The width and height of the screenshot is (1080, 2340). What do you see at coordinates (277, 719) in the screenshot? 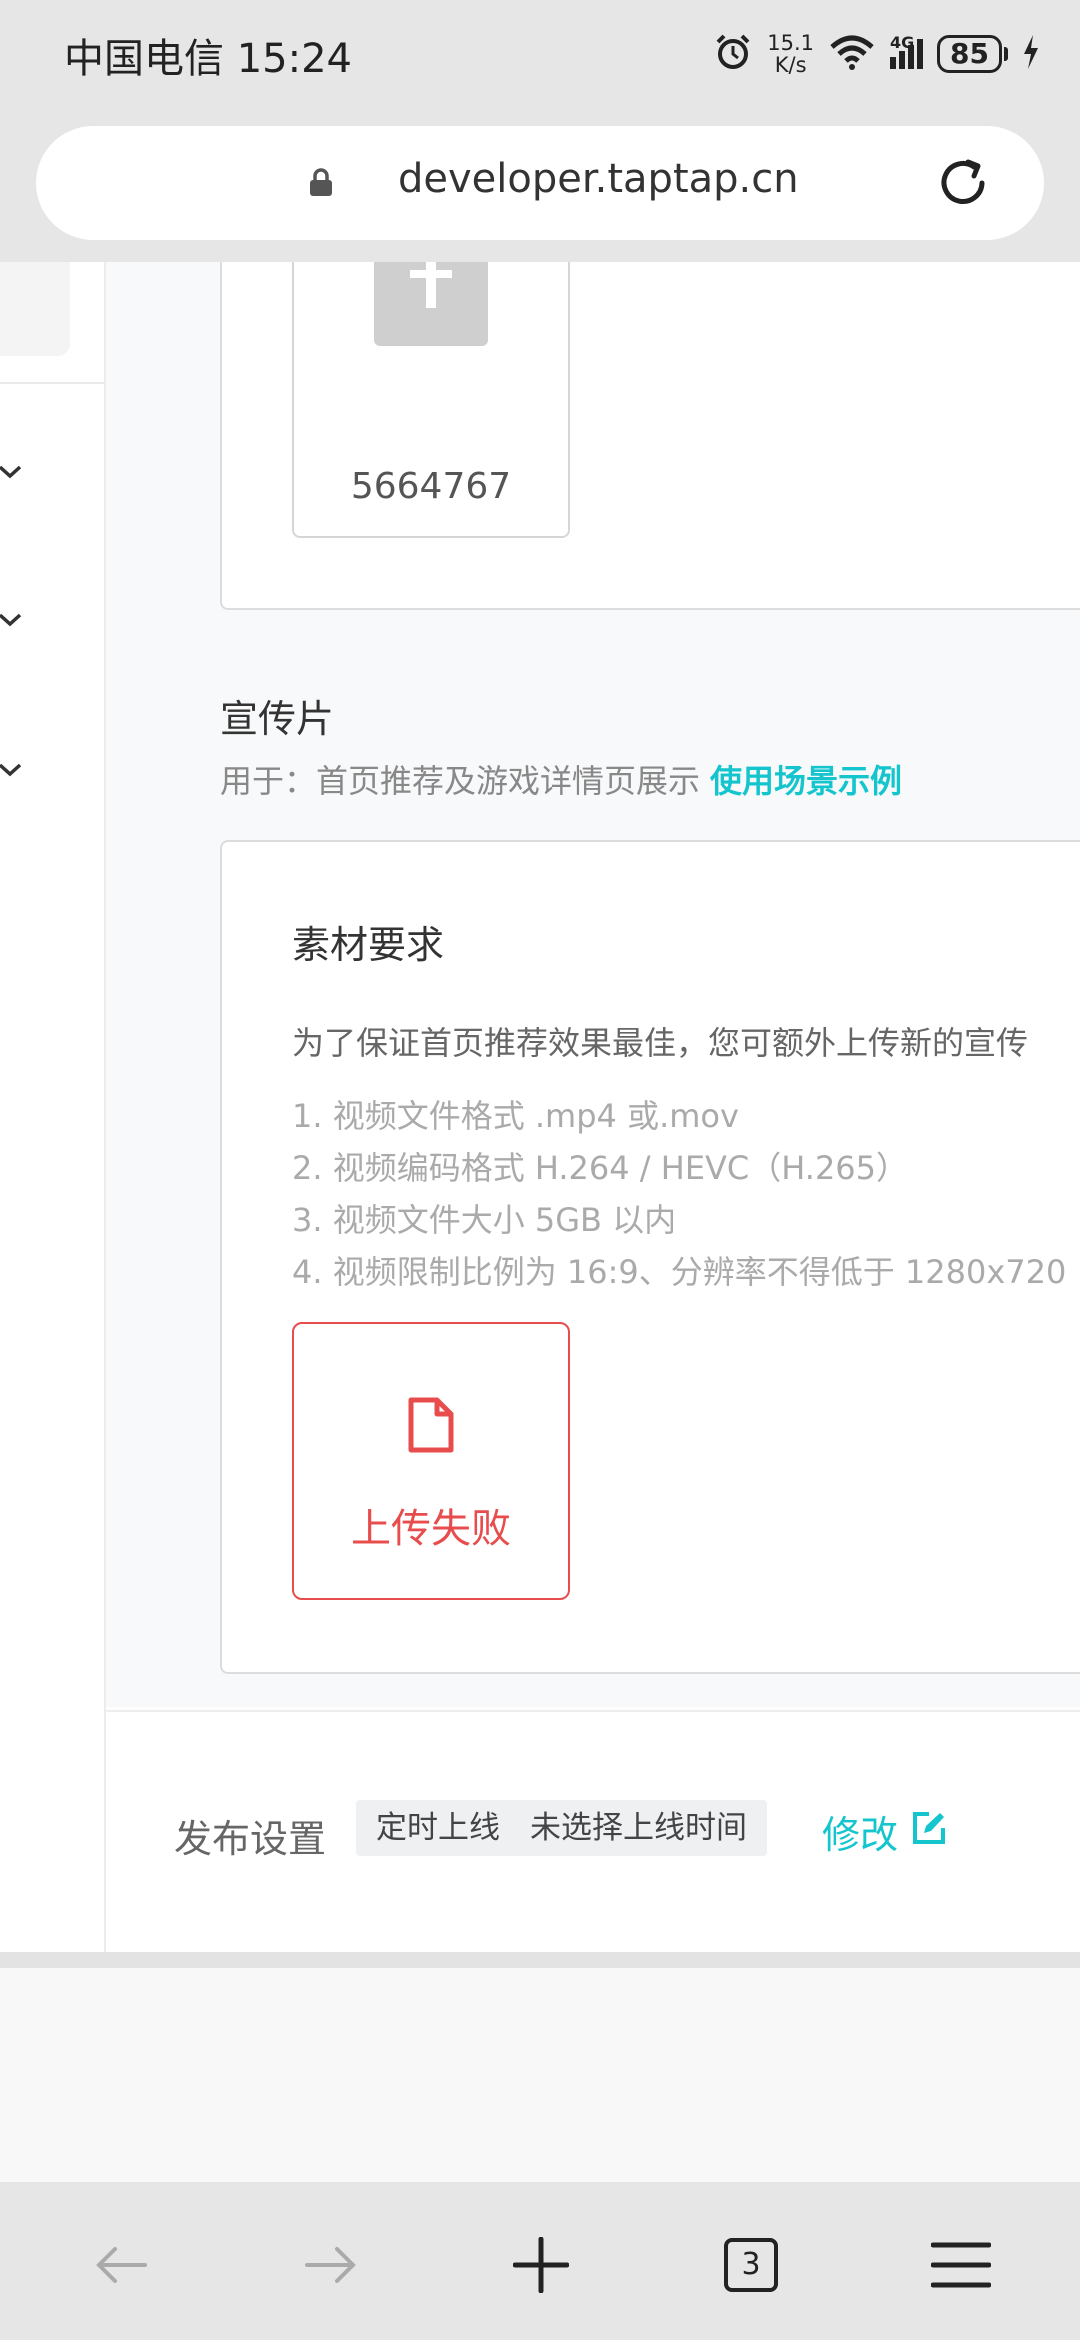
I see `section-title: 宣传片` at bounding box center [277, 719].